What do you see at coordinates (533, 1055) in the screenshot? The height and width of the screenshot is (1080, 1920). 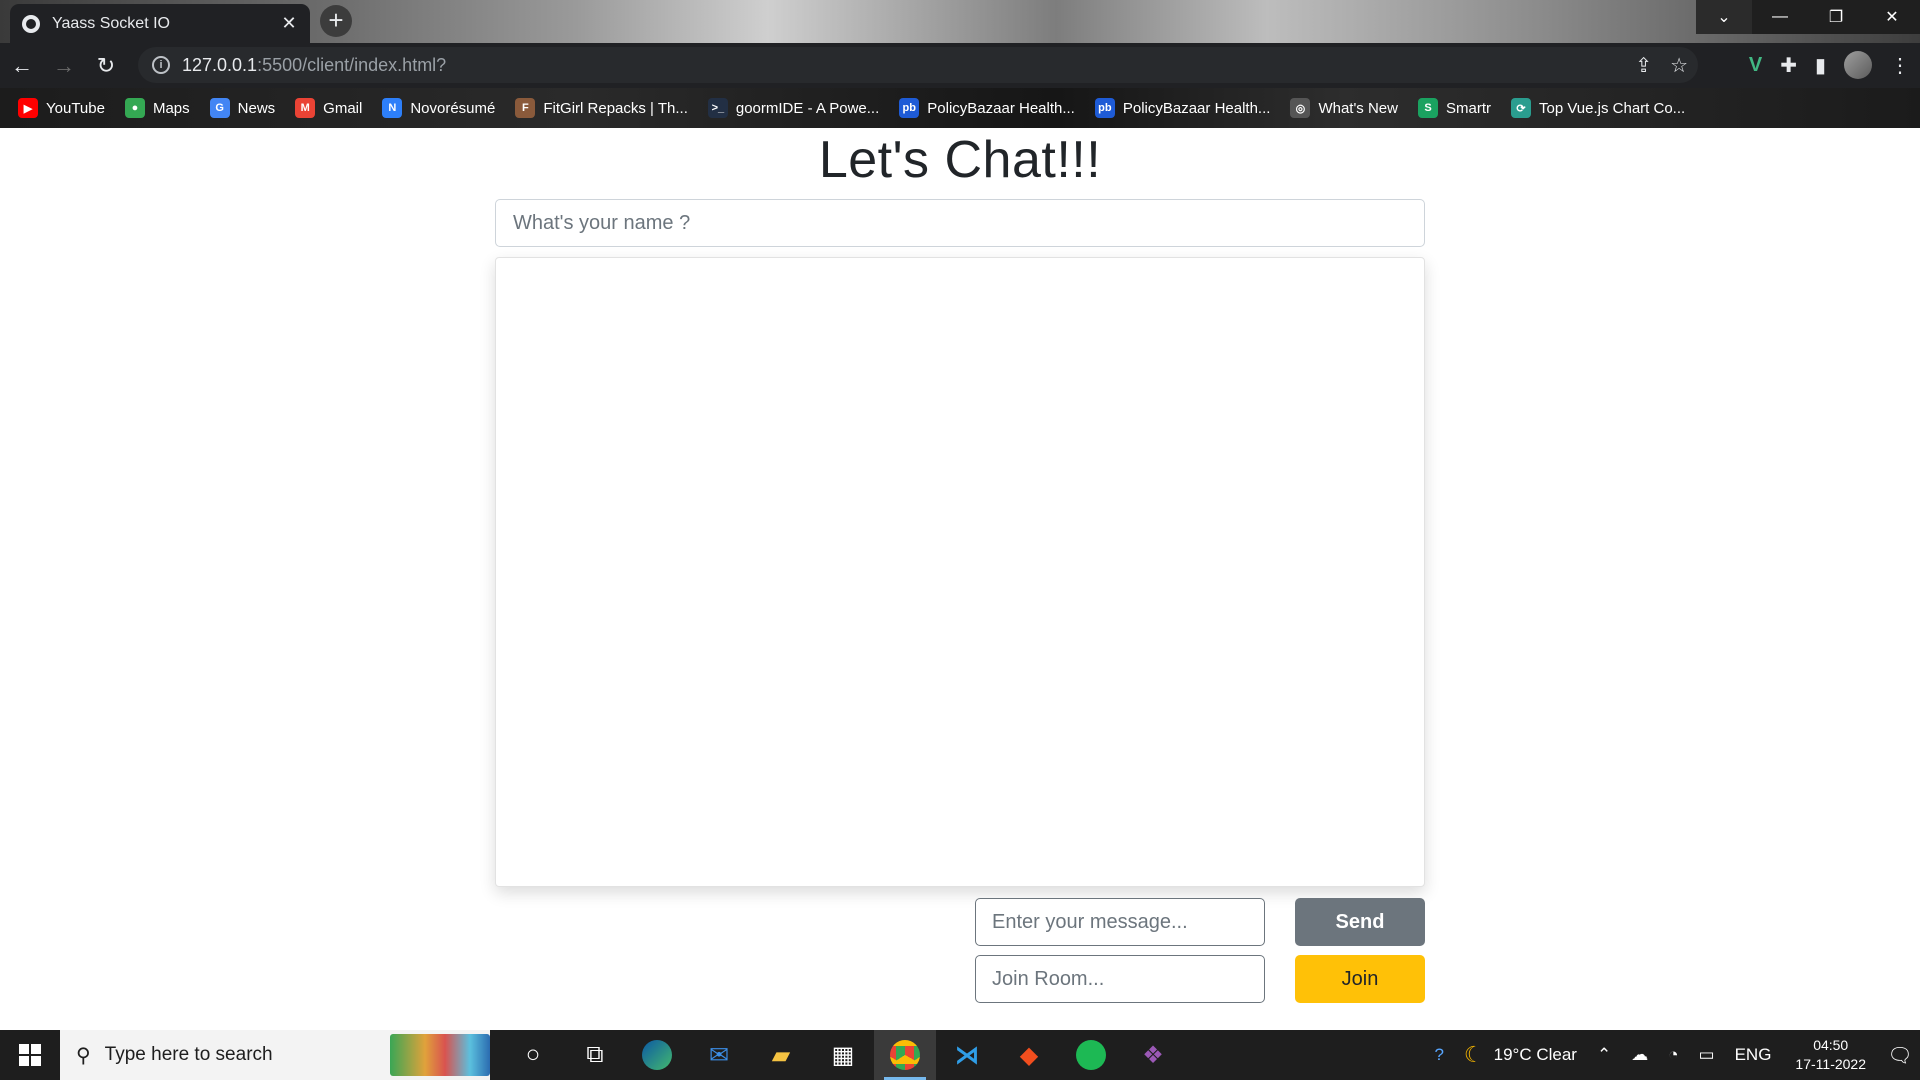 I see `cortana-icon: ○` at bounding box center [533, 1055].